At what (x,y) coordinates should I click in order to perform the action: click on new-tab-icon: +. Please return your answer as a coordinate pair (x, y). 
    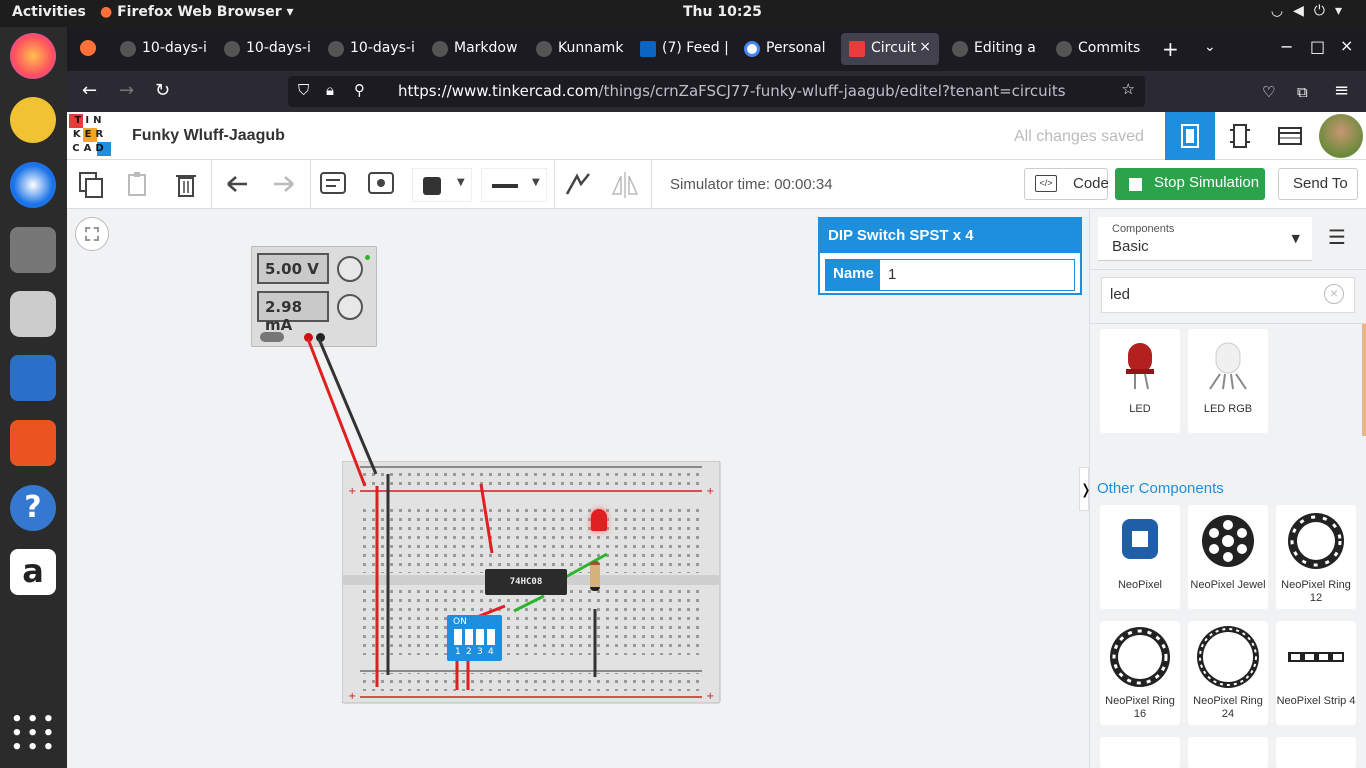
    Looking at the image, I should click on (1170, 49).